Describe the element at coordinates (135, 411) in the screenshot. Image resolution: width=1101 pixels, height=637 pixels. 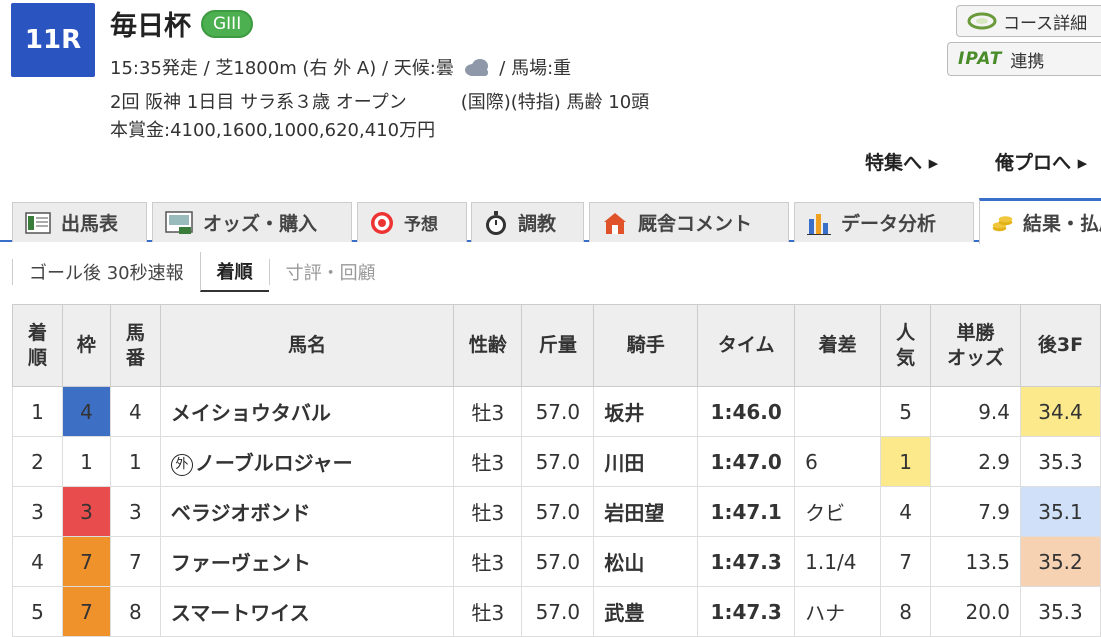
I see `horse-number: 4` at that location.